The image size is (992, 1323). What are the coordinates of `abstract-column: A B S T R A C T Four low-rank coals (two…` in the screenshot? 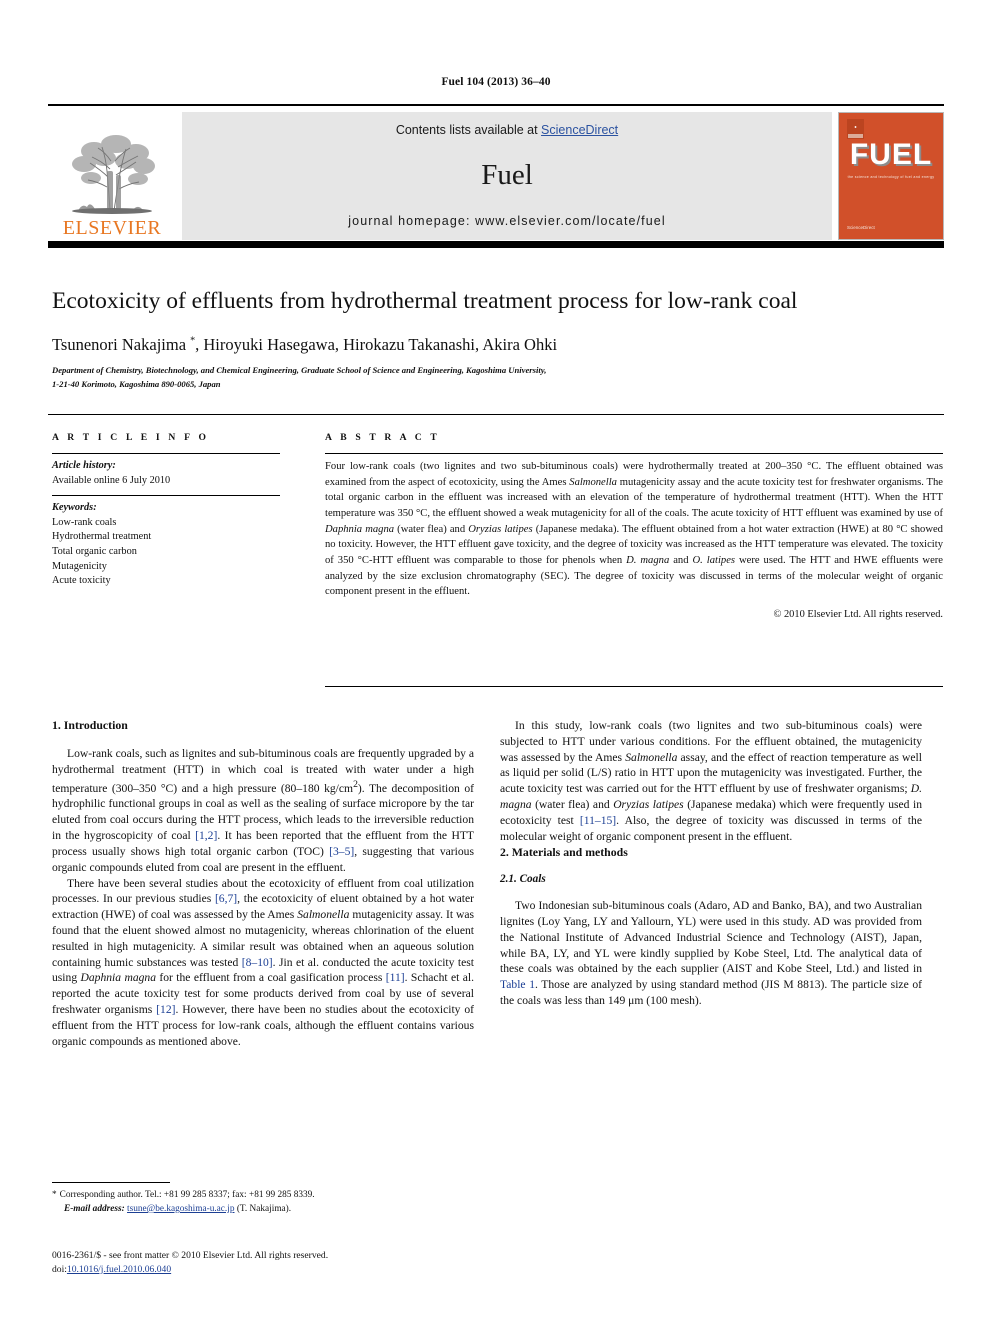 It's located at (634, 526).